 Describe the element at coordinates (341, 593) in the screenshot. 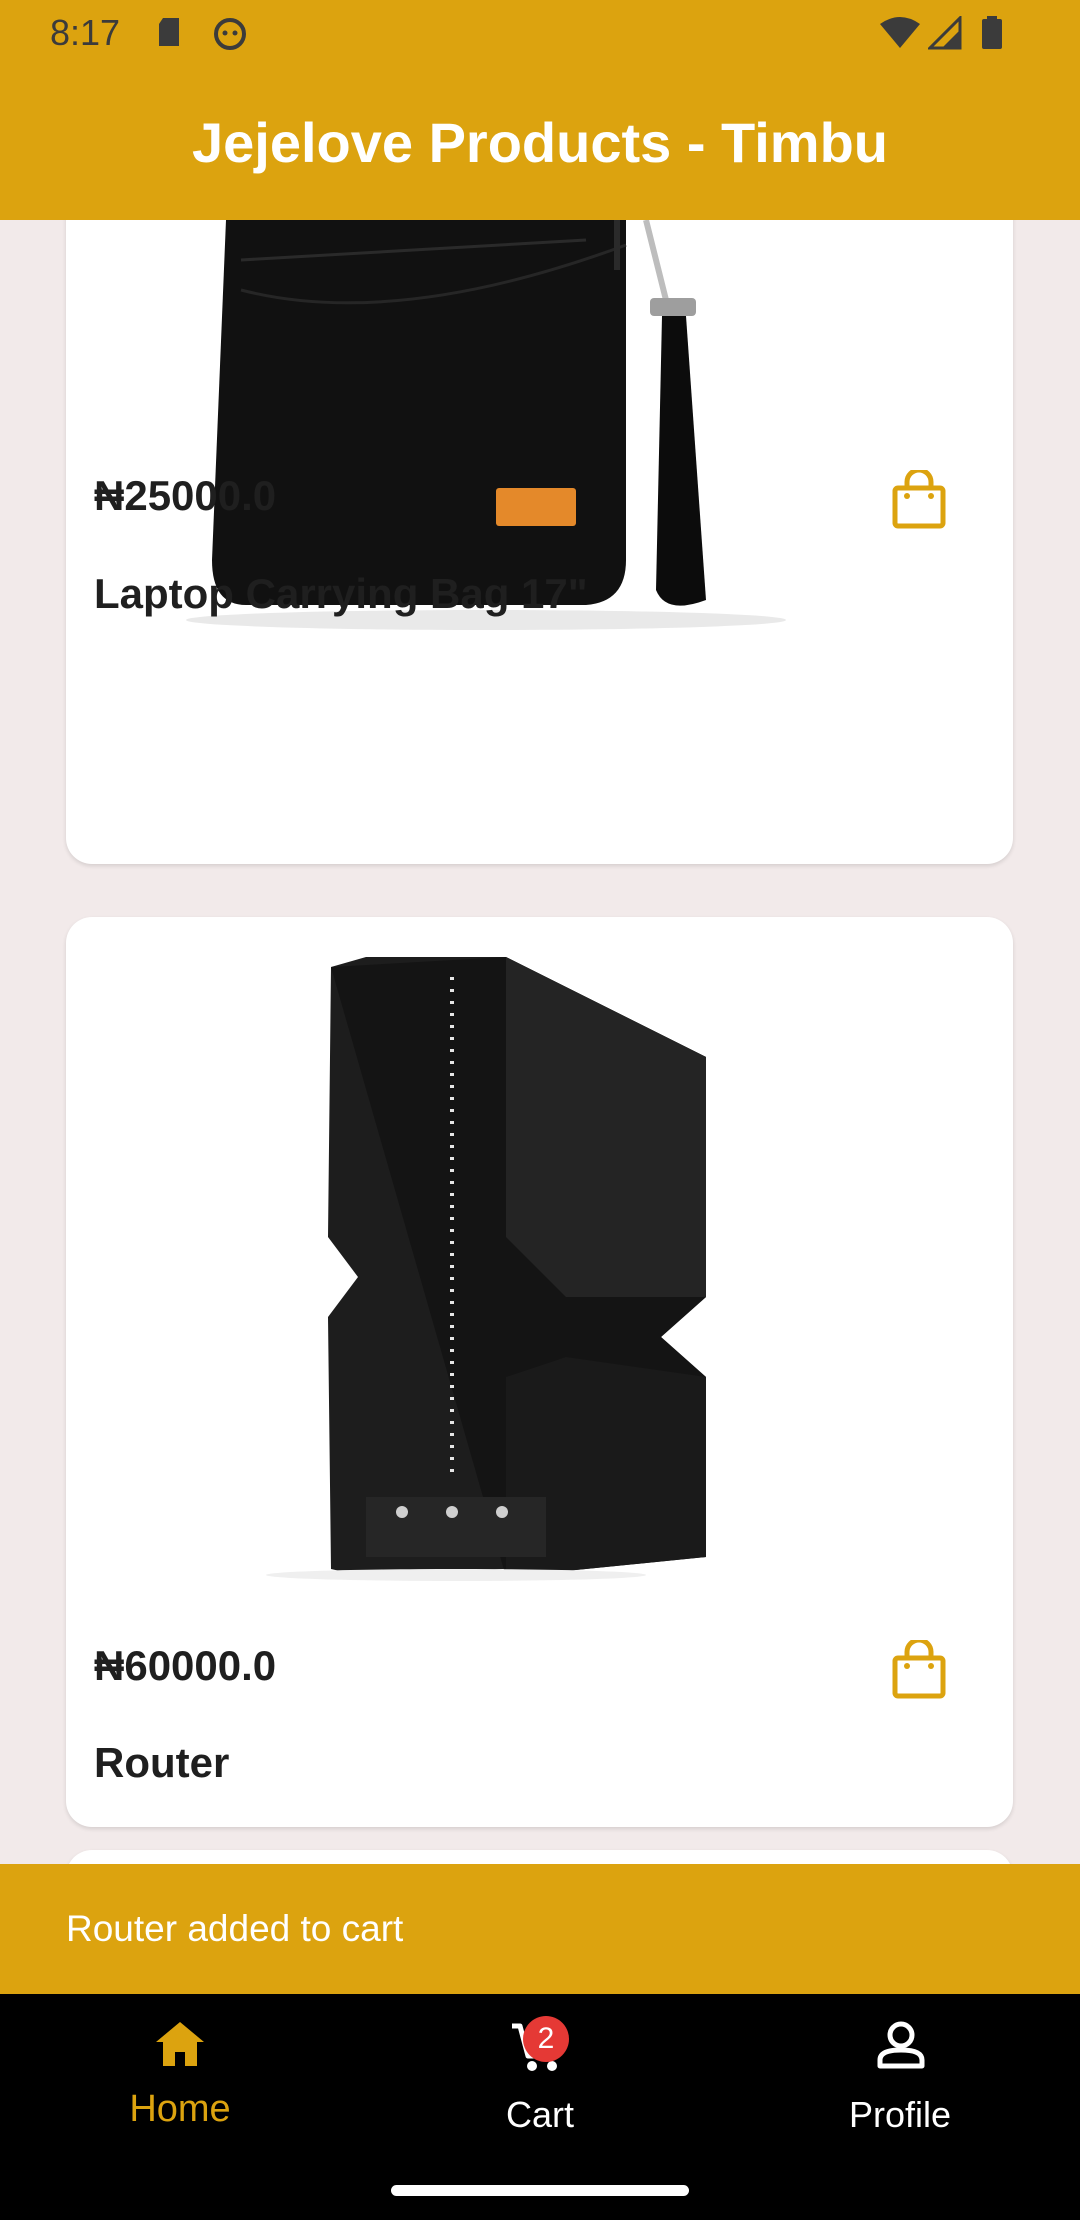

I see `product-name: Laptop Carrying Bag 17"` at that location.